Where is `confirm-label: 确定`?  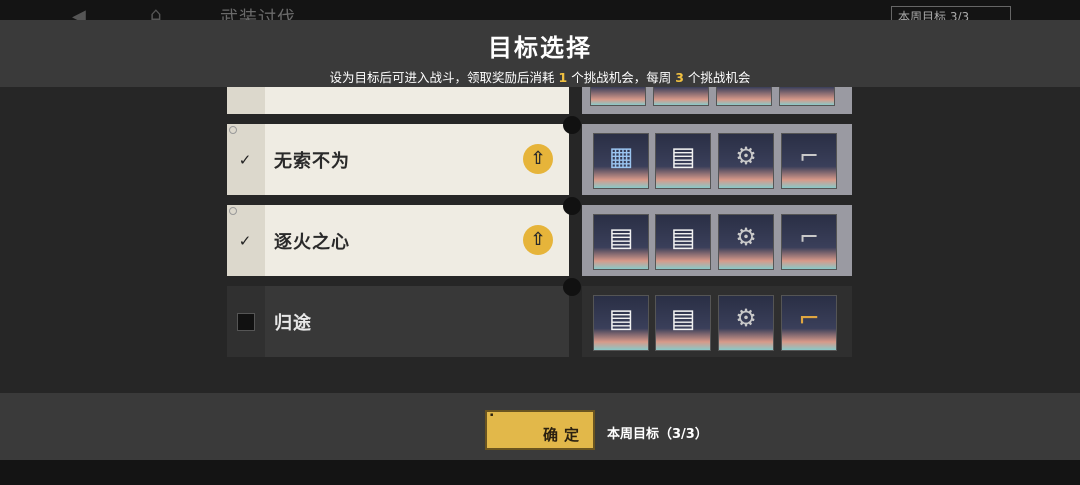
confirm-label: 确定 is located at coordinates (563, 435).